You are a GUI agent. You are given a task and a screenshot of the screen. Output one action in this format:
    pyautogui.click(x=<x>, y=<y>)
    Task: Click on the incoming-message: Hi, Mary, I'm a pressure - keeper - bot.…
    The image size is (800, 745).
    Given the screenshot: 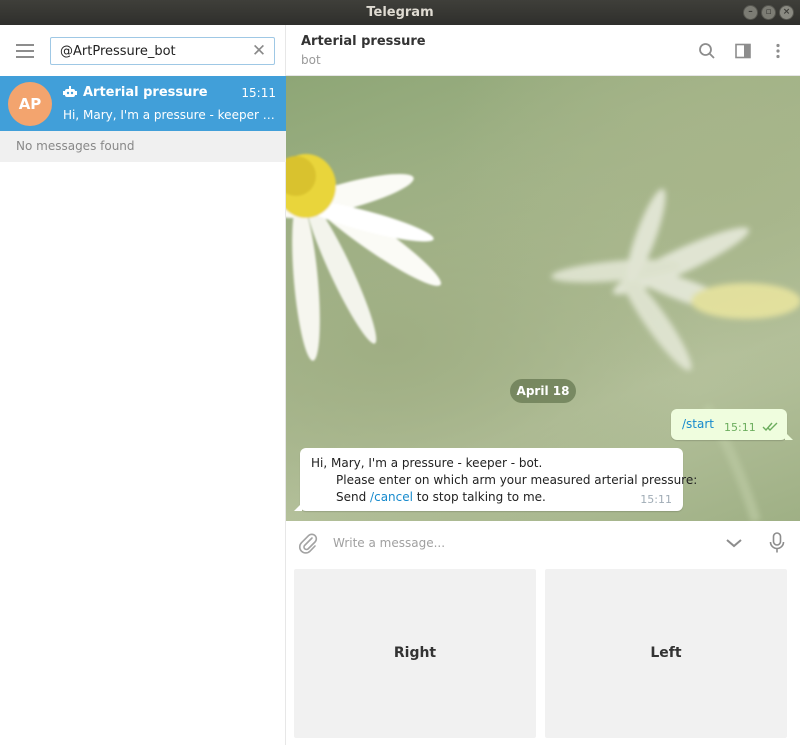 What is the action you would take?
    pyautogui.click(x=495, y=479)
    